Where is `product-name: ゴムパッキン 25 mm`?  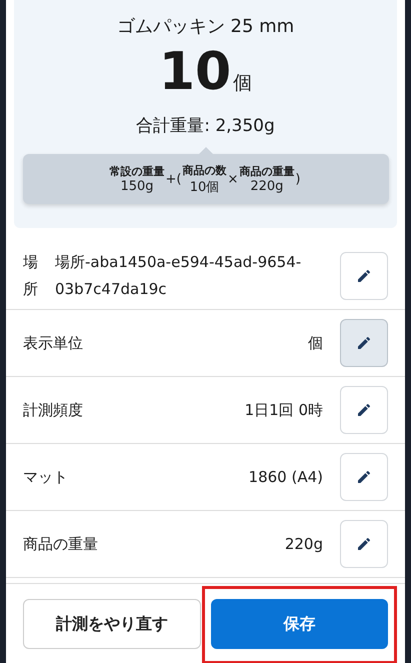 product-name: ゴムパッキン 25 mm is located at coordinates (205, 26).